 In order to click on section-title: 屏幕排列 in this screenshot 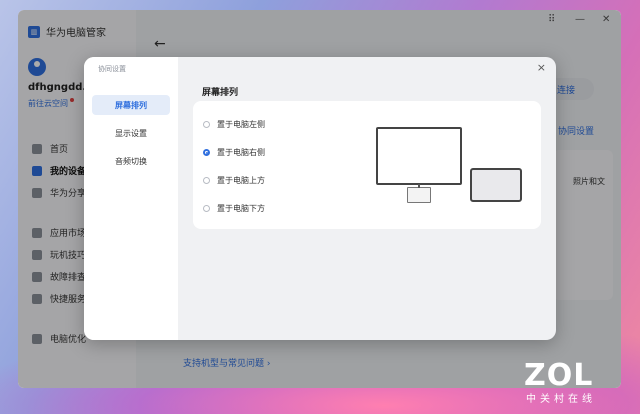, I will do `click(220, 93)`.